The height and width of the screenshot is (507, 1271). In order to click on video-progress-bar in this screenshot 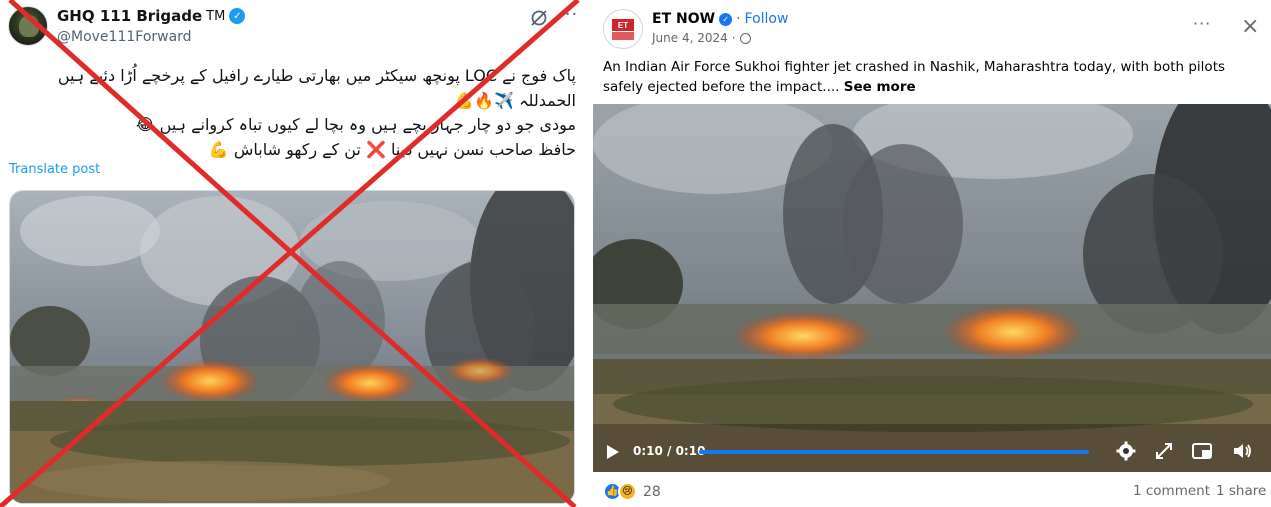, I will do `click(894, 452)`.